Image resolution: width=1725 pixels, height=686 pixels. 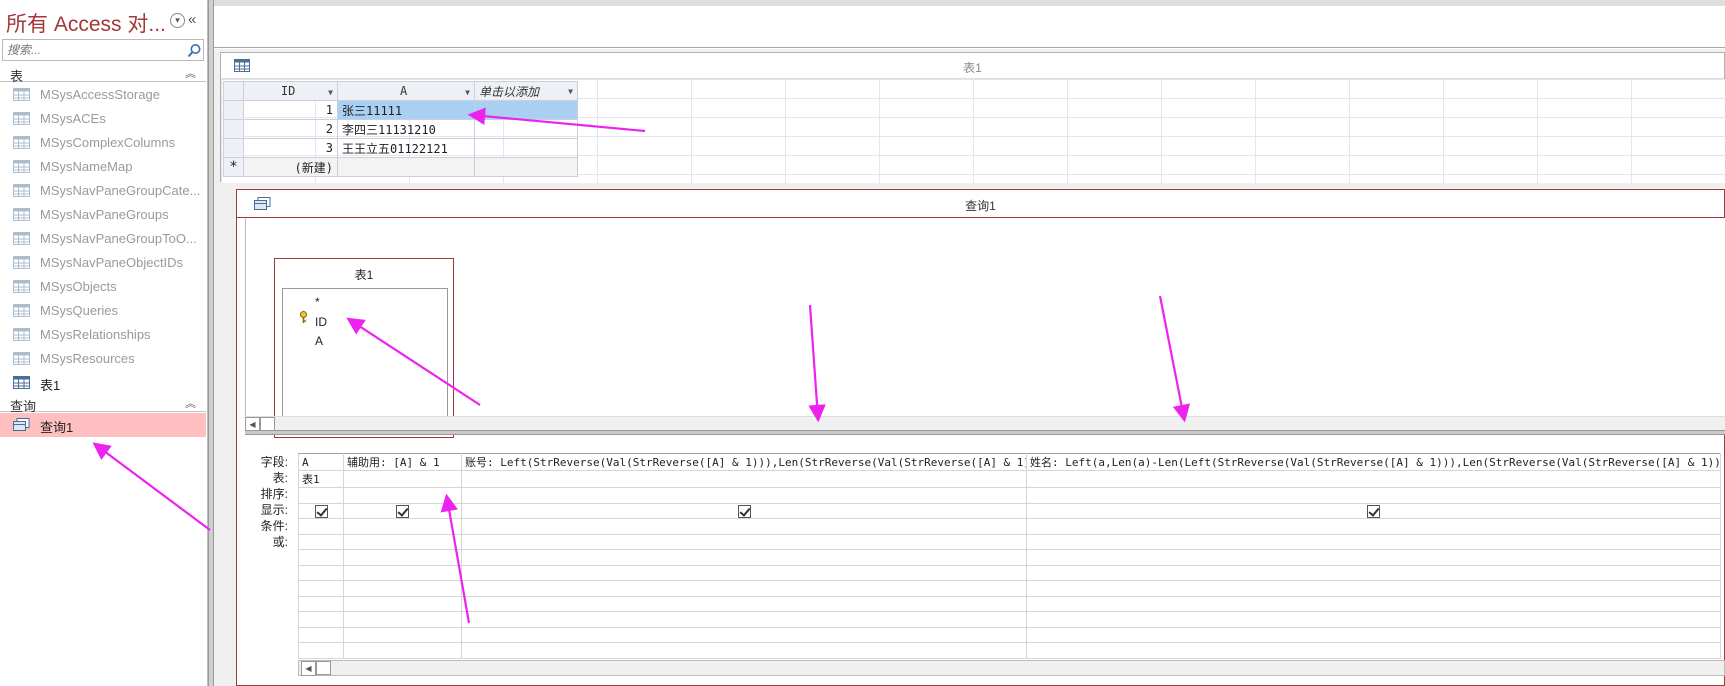 What do you see at coordinates (321, 462) in the screenshot?
I see `grid-cell-field: A` at bounding box center [321, 462].